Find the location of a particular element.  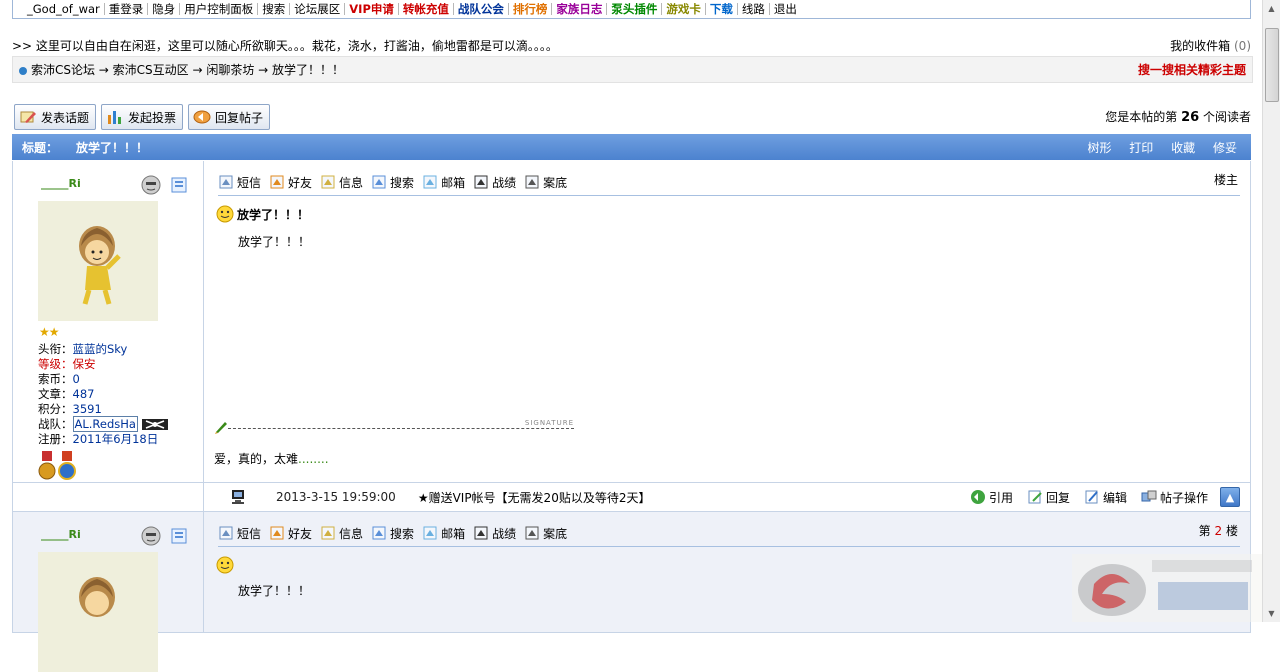

nav-item-10: 家族日志 is located at coordinates (578, 9).